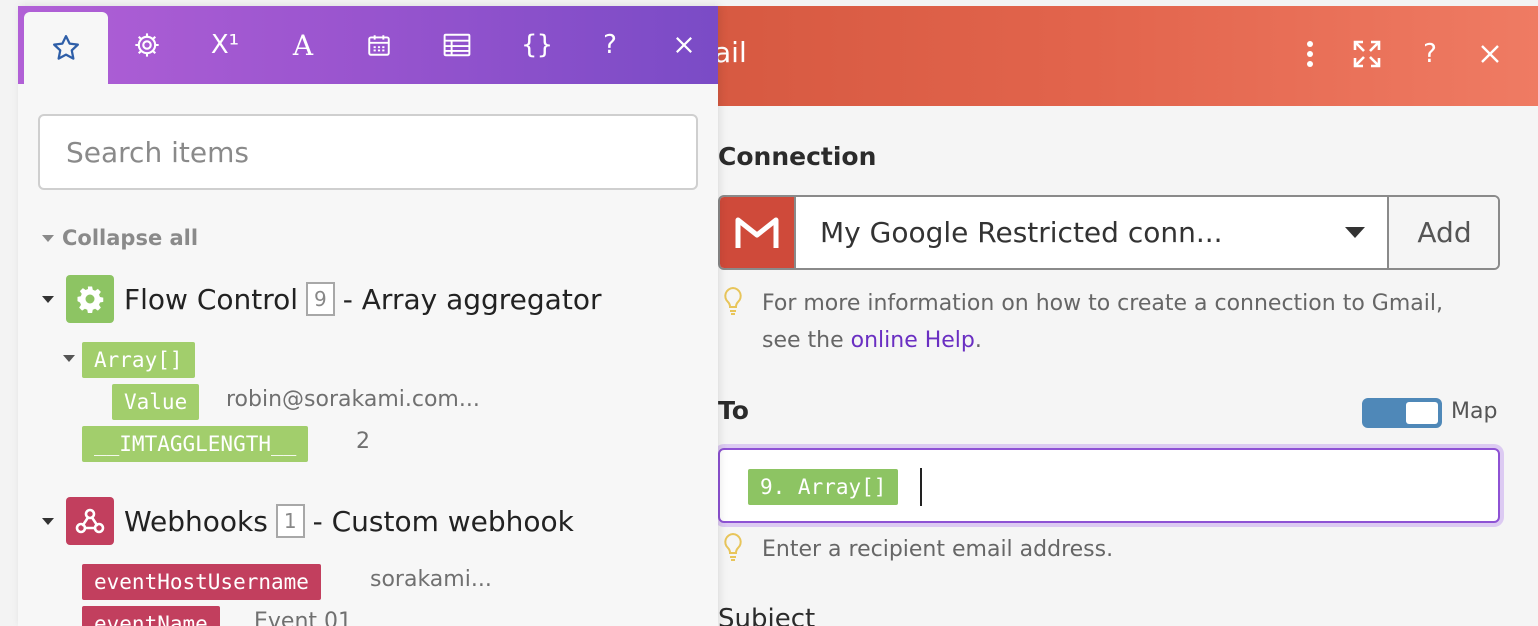 This screenshot has height=626, width=1538. I want to click on module-type: - Custom webhook, so click(443, 521).